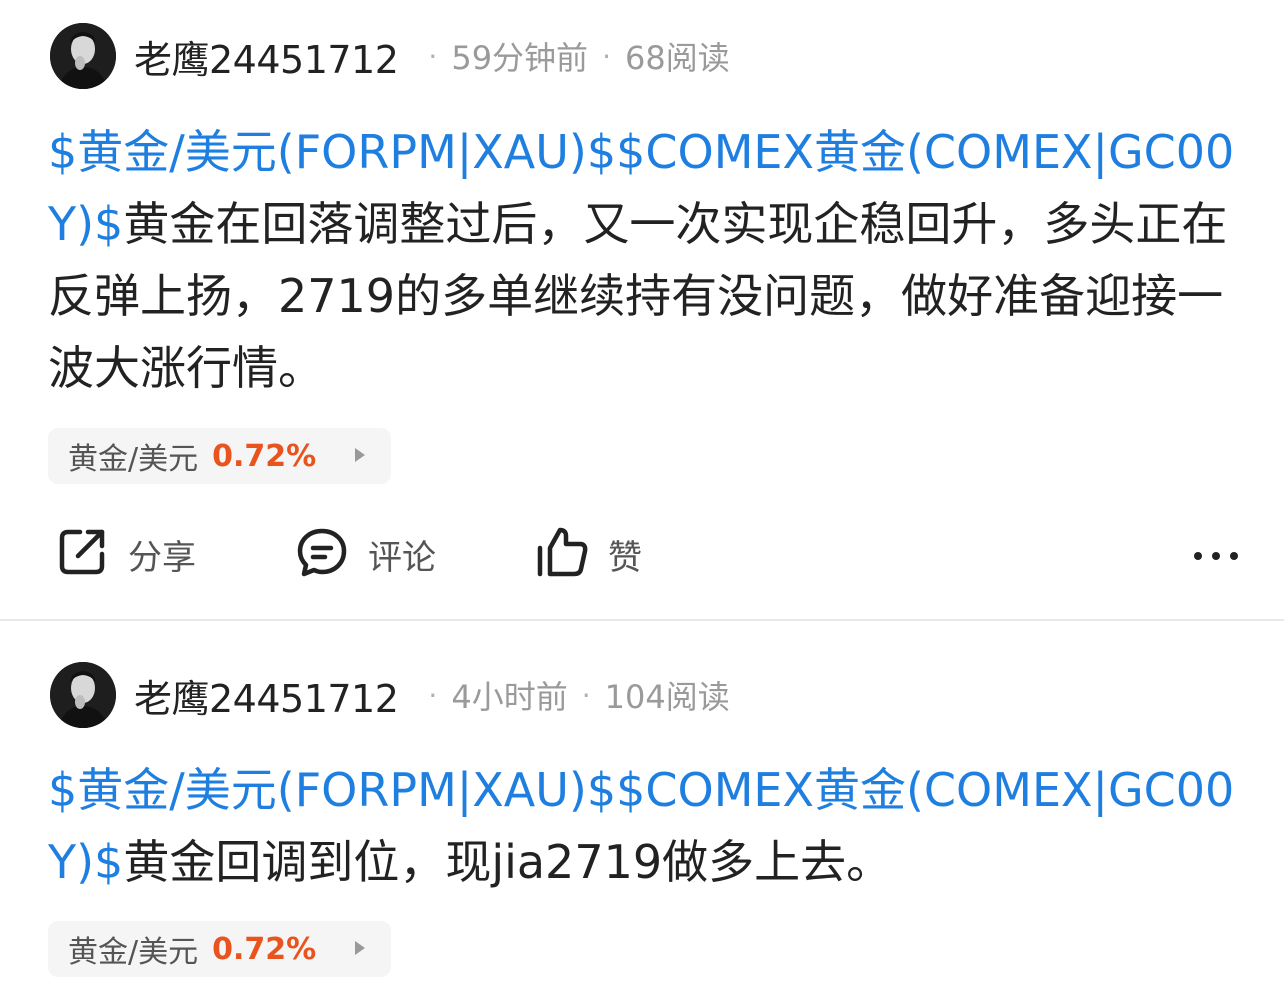 The image size is (1284, 996). I want to click on like-label: 赞, so click(625, 557).